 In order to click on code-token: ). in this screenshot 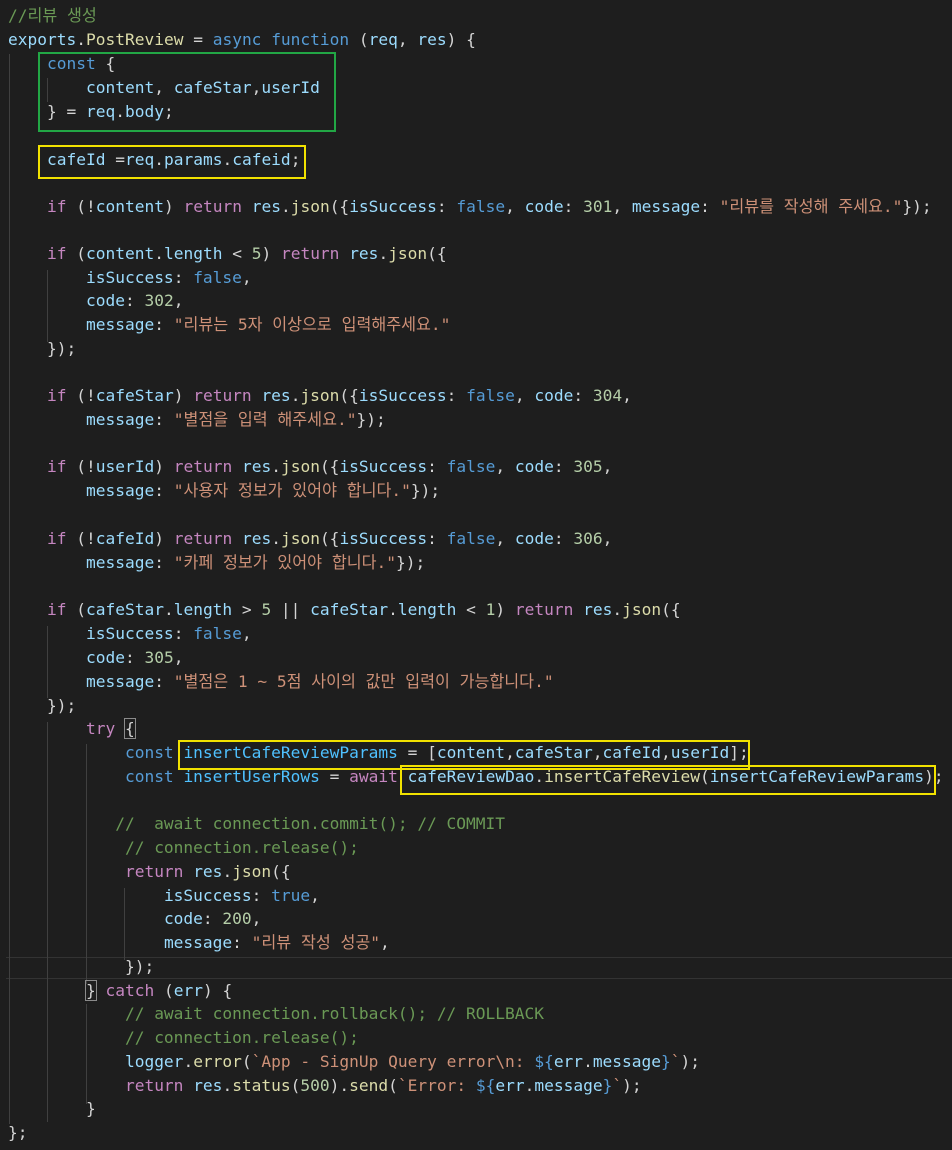, I will do `click(339, 1085)`.